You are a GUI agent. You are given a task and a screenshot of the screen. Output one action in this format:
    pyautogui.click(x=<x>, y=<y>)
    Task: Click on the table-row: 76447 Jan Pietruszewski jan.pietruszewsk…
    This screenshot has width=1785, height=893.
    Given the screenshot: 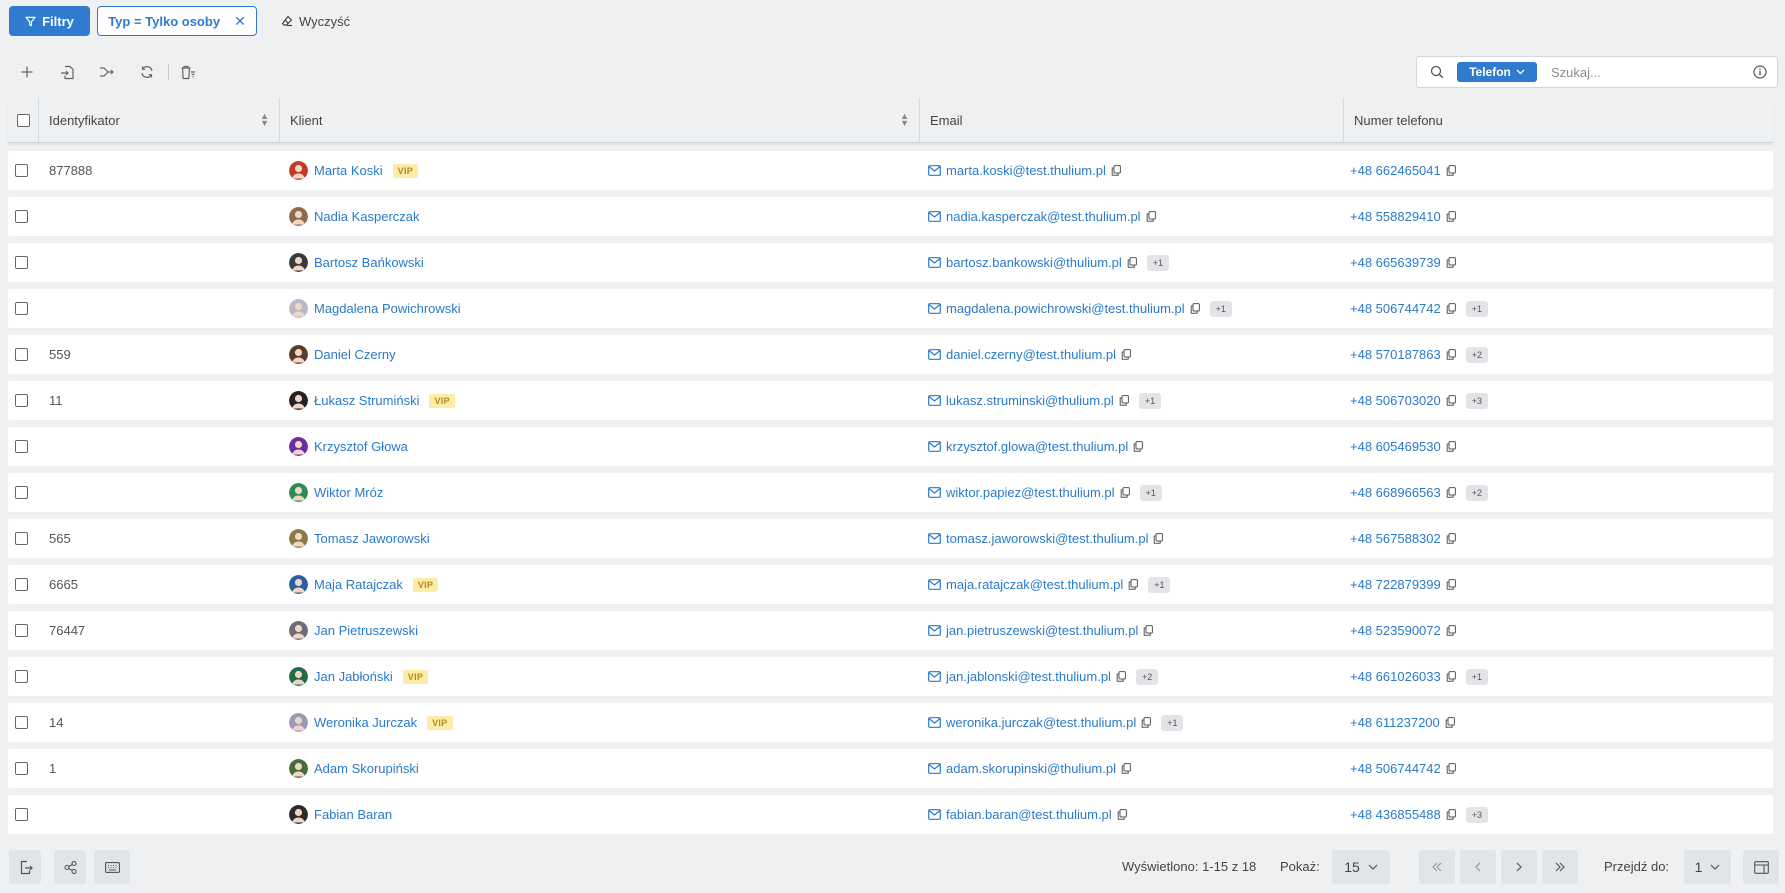 What is the action you would take?
    pyautogui.click(x=890, y=630)
    